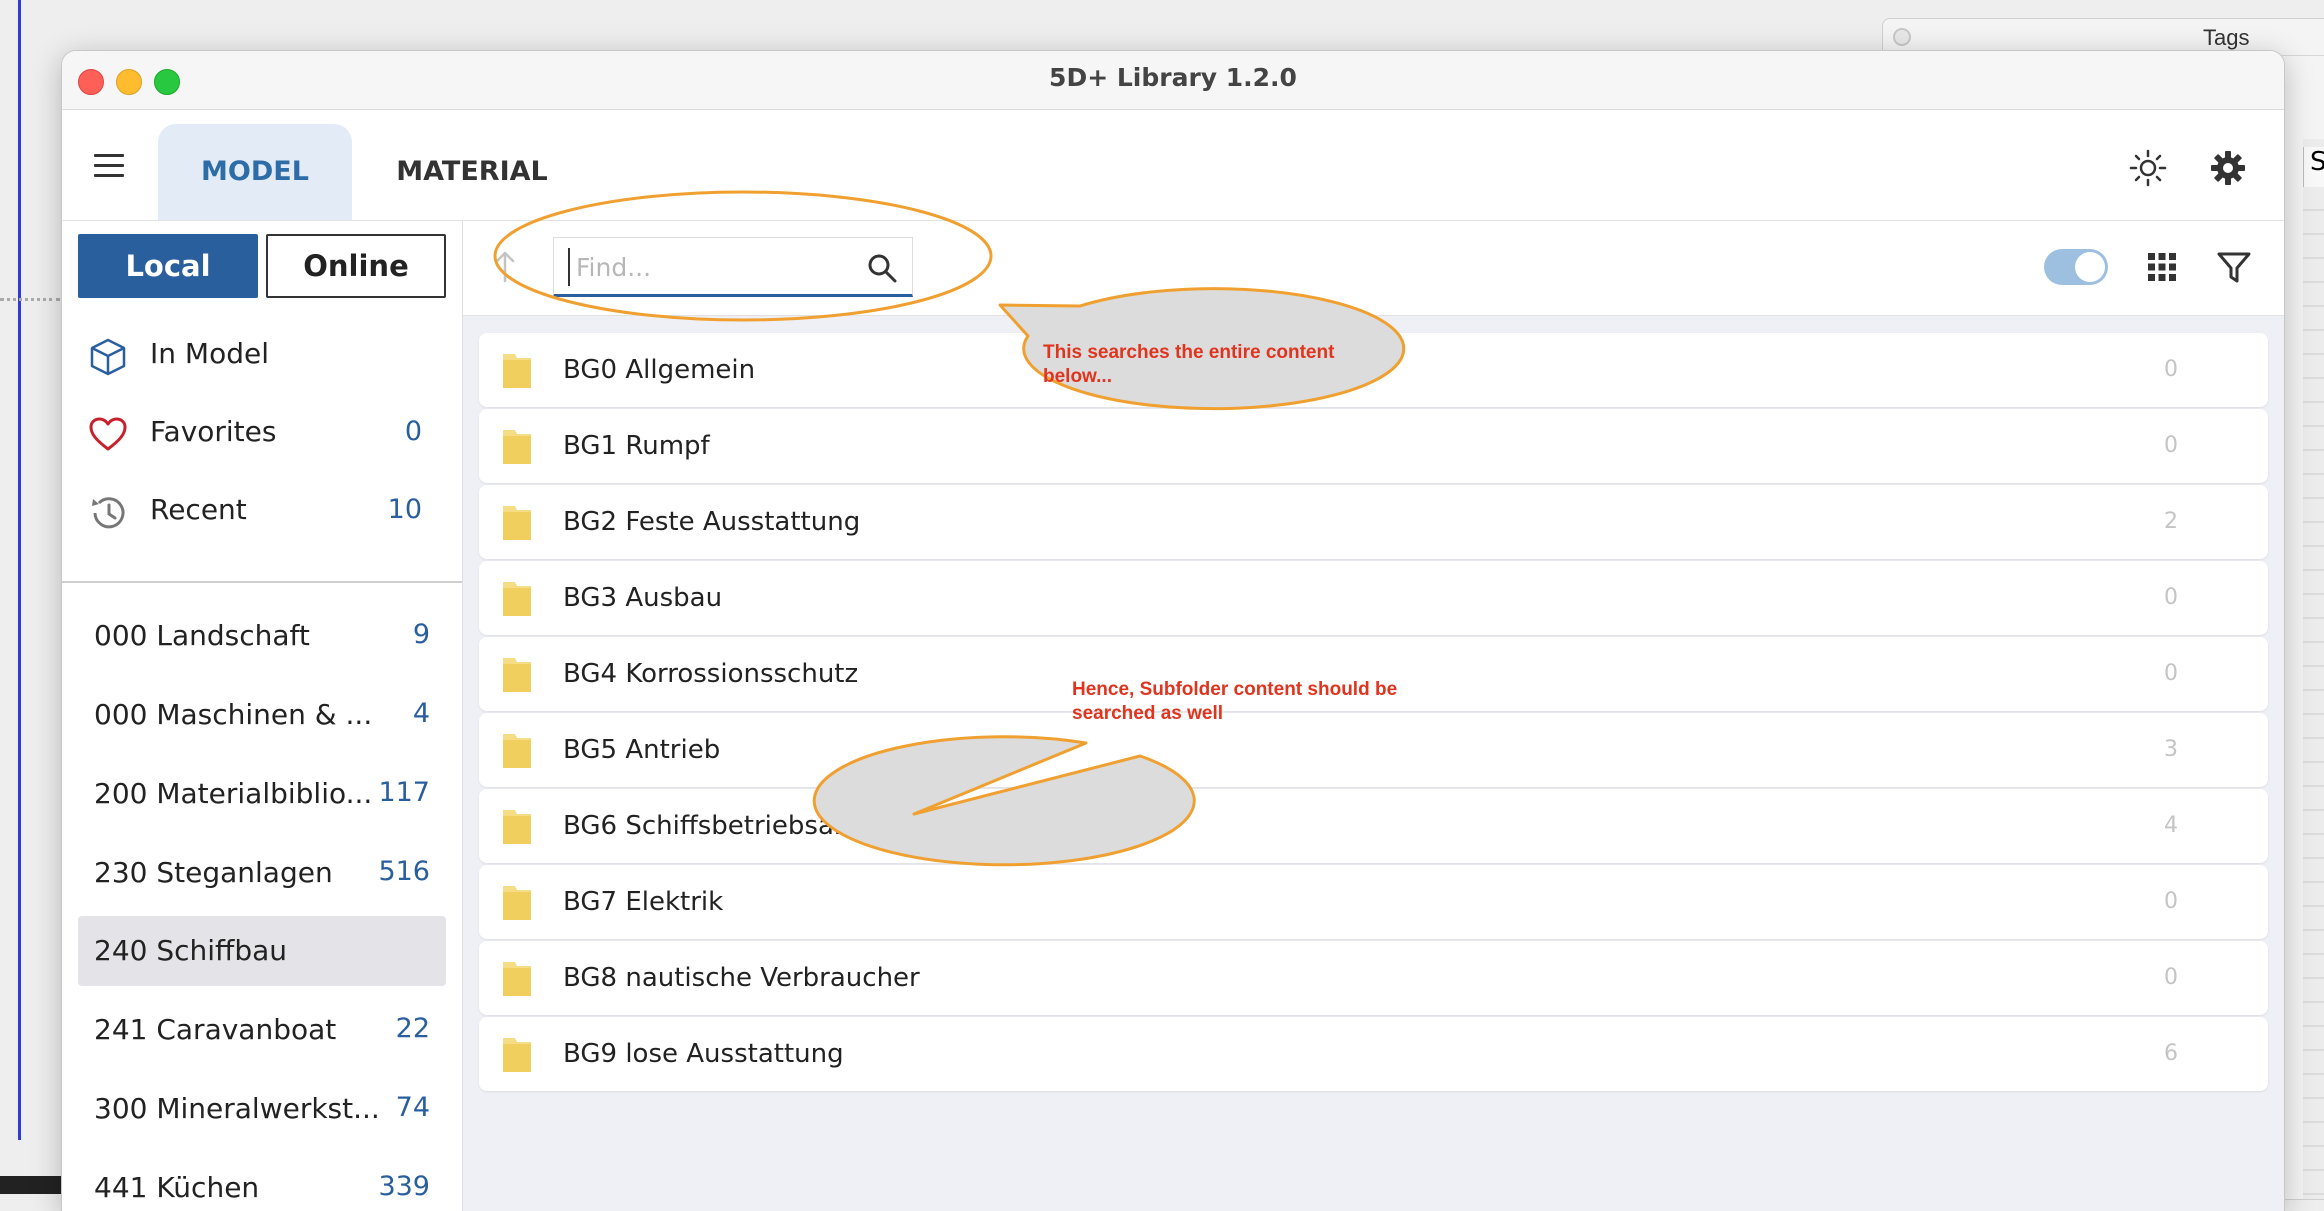 Image resolution: width=2324 pixels, height=1211 pixels. What do you see at coordinates (505, 267) in the screenshot?
I see `arrow-up-icon` at bounding box center [505, 267].